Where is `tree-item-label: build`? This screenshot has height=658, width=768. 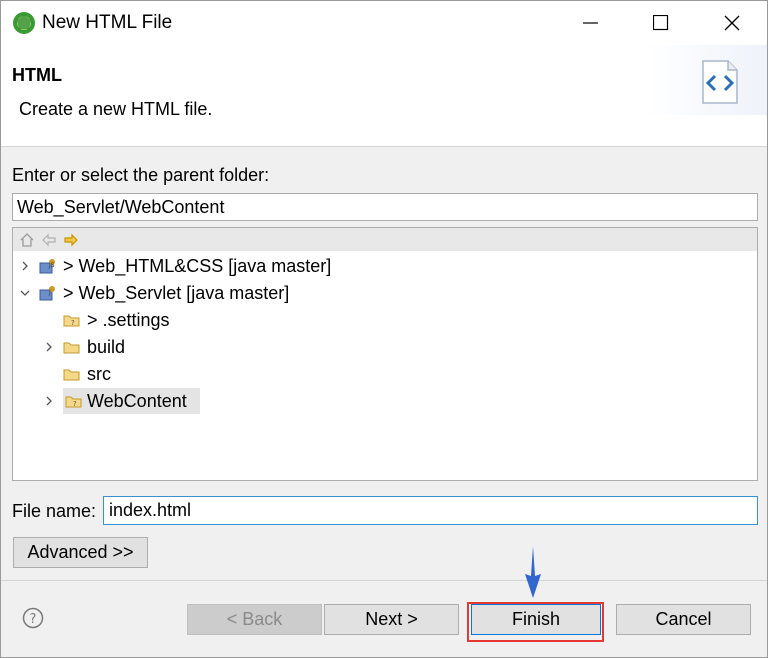
tree-item-label: build is located at coordinates (106, 347).